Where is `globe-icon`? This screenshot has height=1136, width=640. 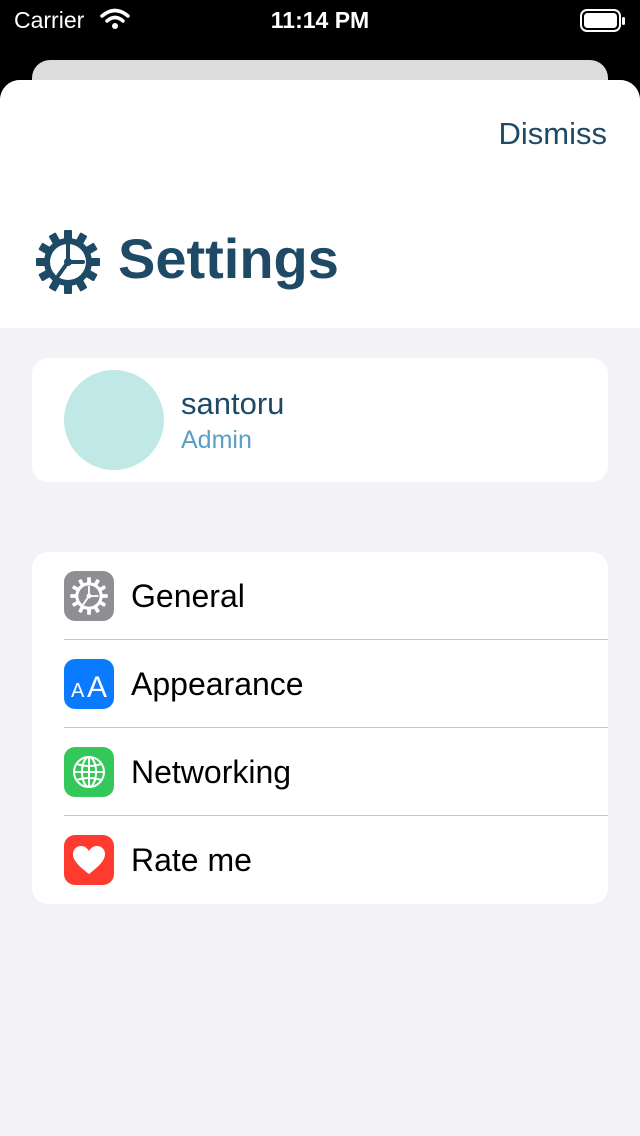 globe-icon is located at coordinates (89, 772).